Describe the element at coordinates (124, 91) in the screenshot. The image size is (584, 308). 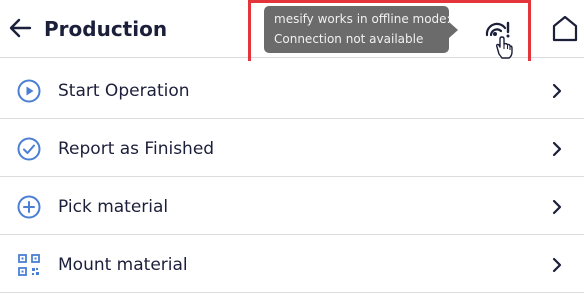
I see `menu-item-label: Start Operation` at that location.